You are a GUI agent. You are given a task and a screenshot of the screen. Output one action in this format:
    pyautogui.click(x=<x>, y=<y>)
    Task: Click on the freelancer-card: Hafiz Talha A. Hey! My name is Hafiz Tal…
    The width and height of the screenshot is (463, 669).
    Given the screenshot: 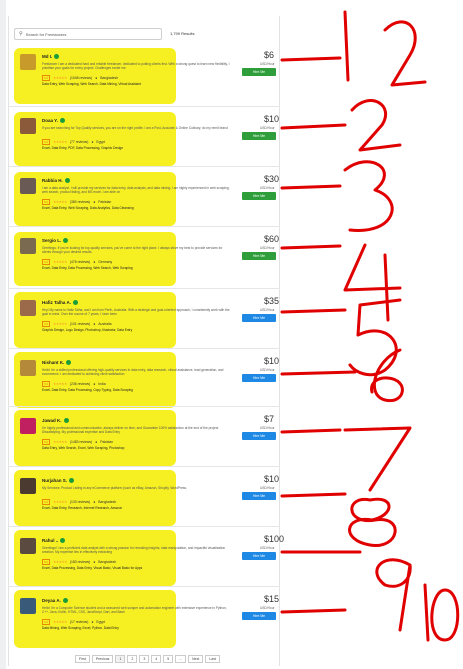 What is the action you would take?
    pyautogui.click(x=144, y=320)
    